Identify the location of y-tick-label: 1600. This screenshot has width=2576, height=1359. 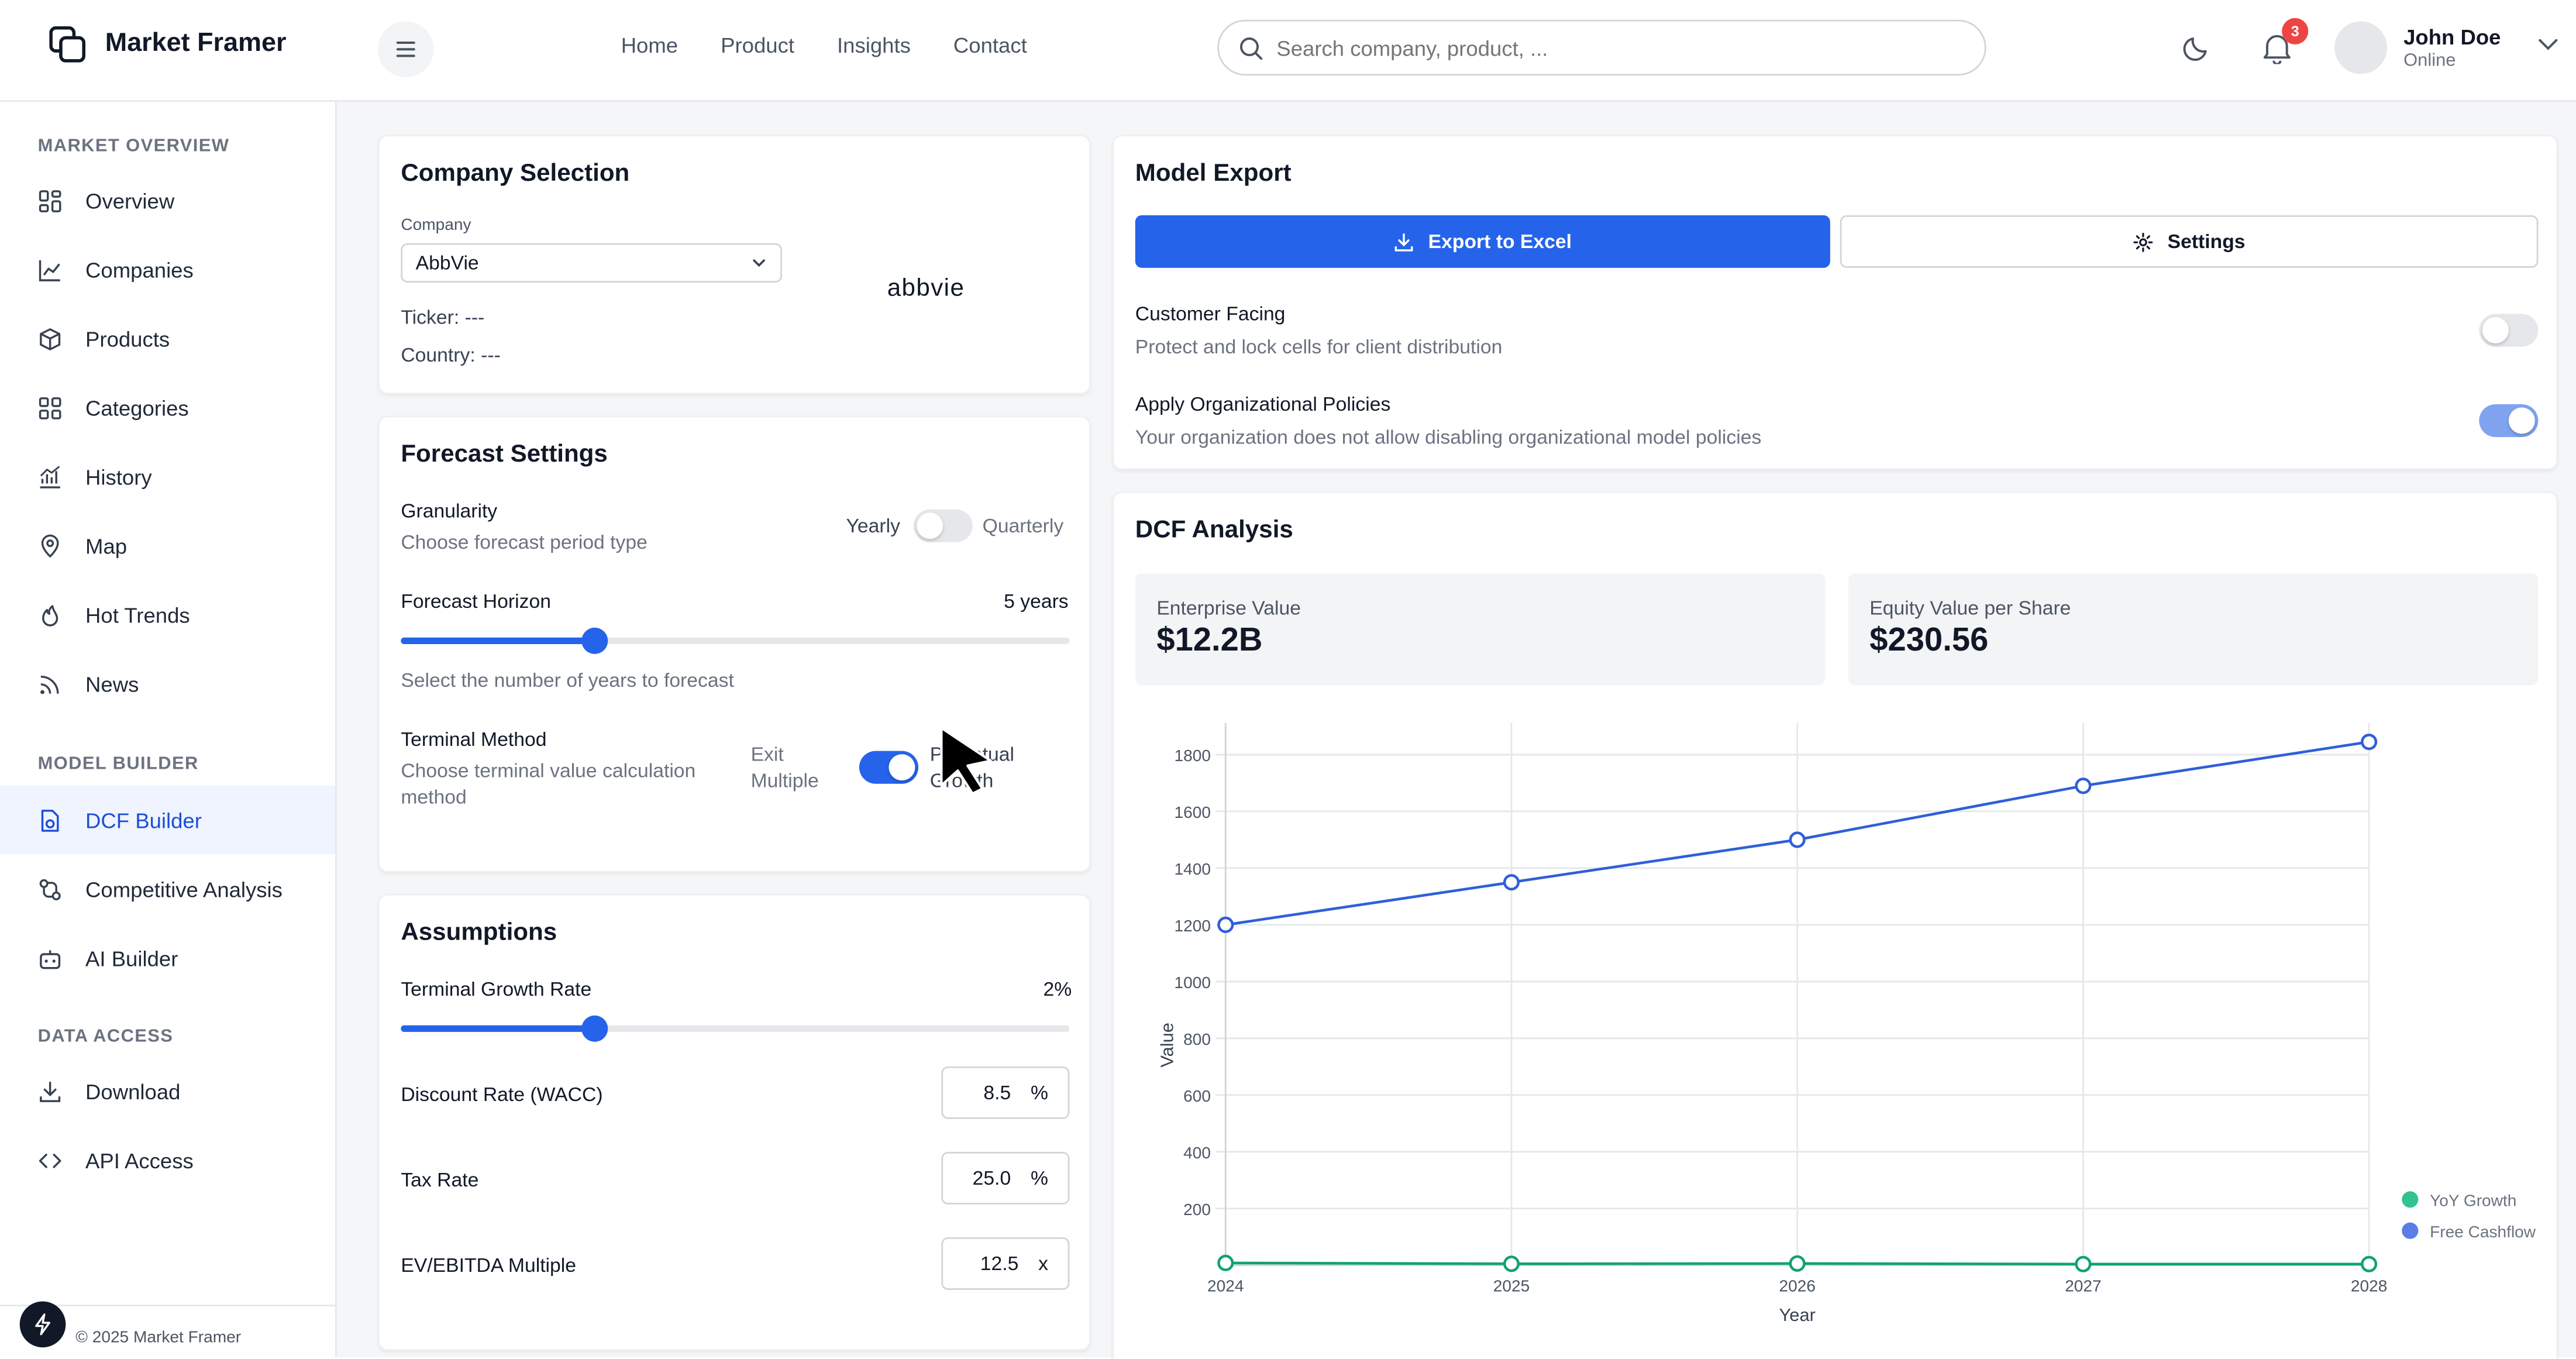
(1193, 812).